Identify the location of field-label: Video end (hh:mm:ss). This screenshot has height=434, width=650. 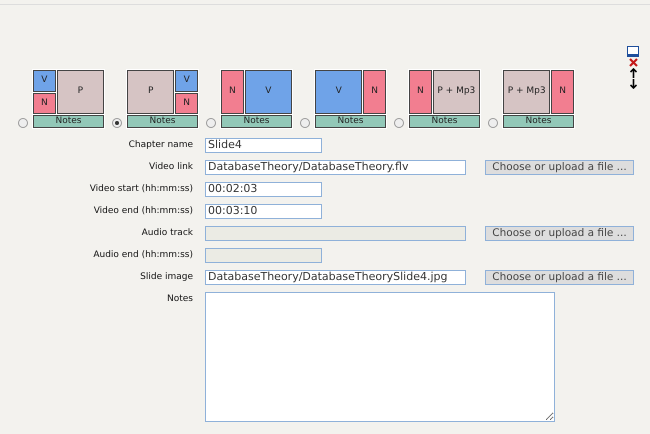
(142, 211).